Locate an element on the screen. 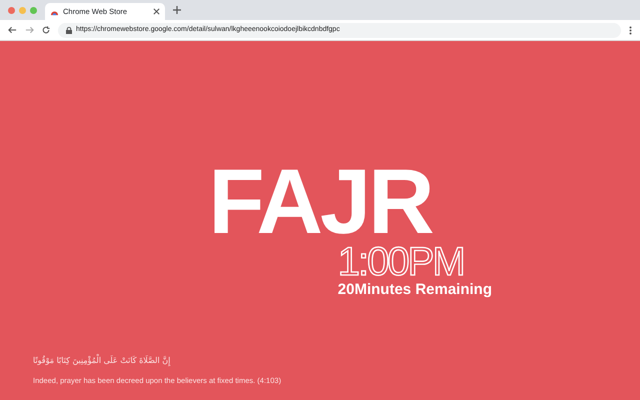 Image resolution: width=640 pixels, height=400 pixels. close-tab-icon is located at coordinates (156, 11).